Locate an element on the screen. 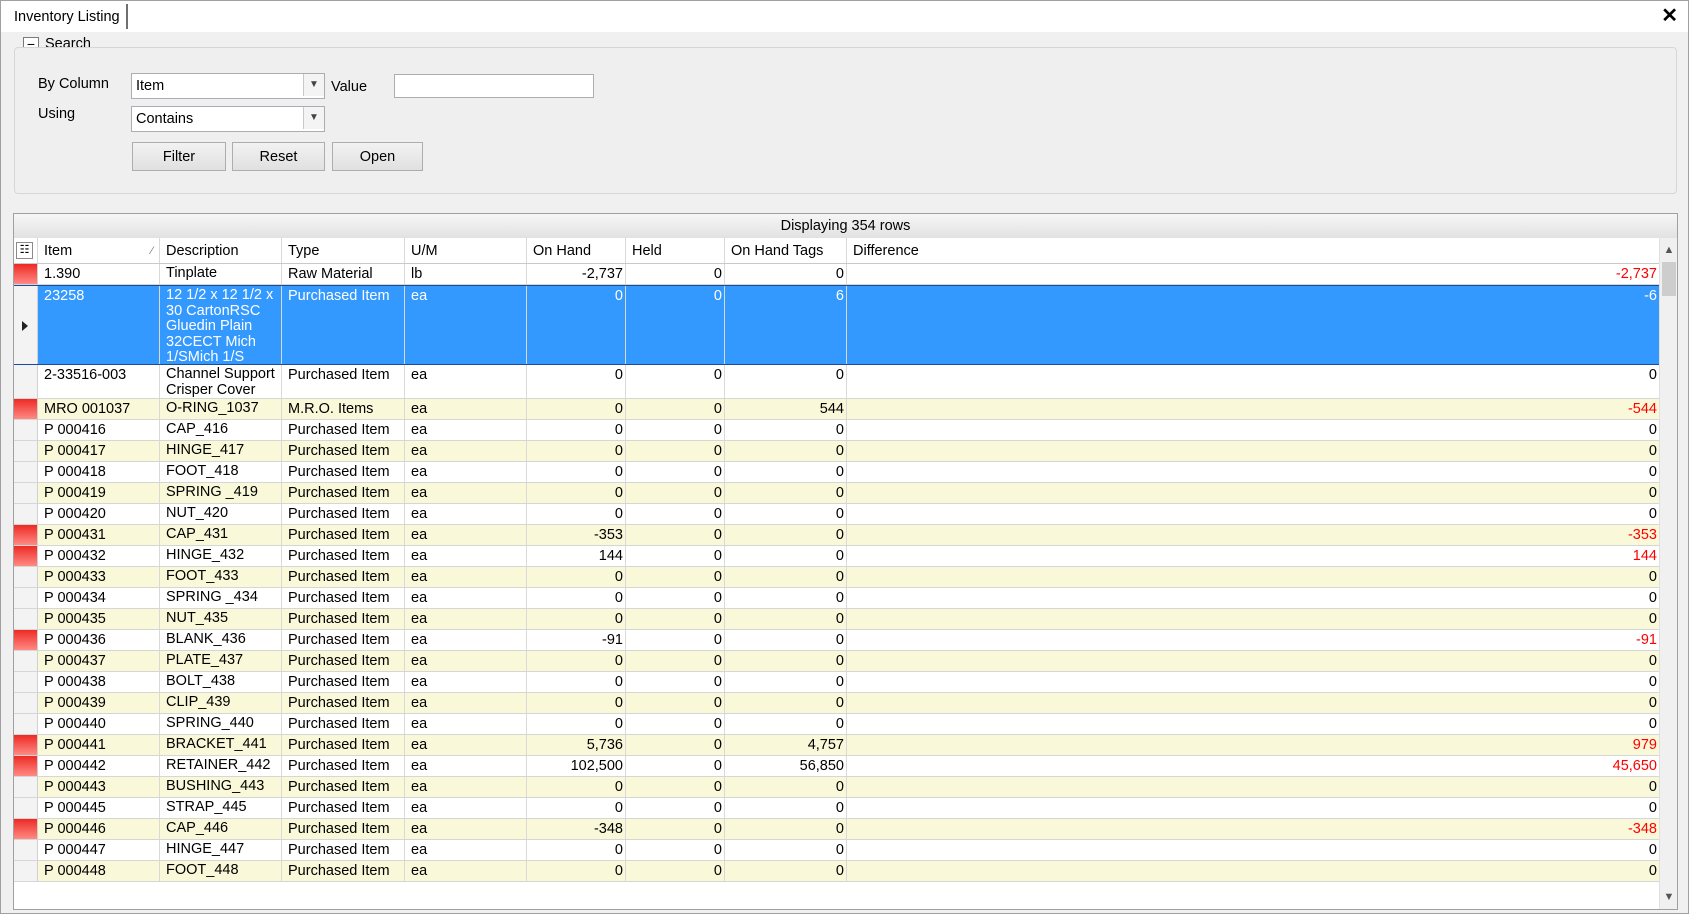 The height and width of the screenshot is (914, 1689). scroll-up-icon: ▲ is located at coordinates (1668, 250).